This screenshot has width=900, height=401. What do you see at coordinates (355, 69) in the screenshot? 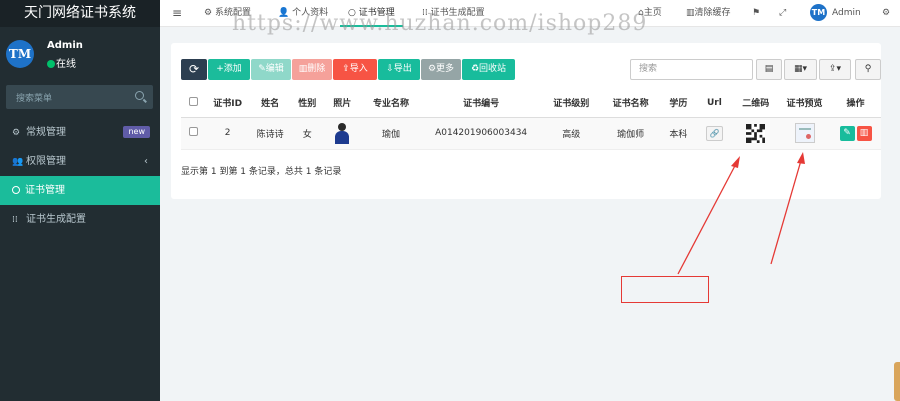
I see `import-button: ⇪导入` at bounding box center [355, 69].